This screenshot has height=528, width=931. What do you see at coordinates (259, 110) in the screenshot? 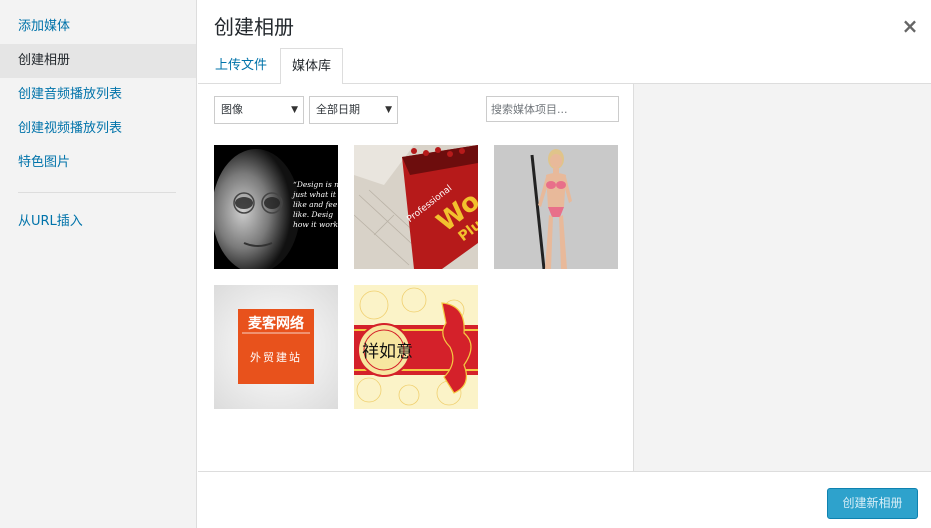
I see `media-type-filter: 图像 ▼` at bounding box center [259, 110].